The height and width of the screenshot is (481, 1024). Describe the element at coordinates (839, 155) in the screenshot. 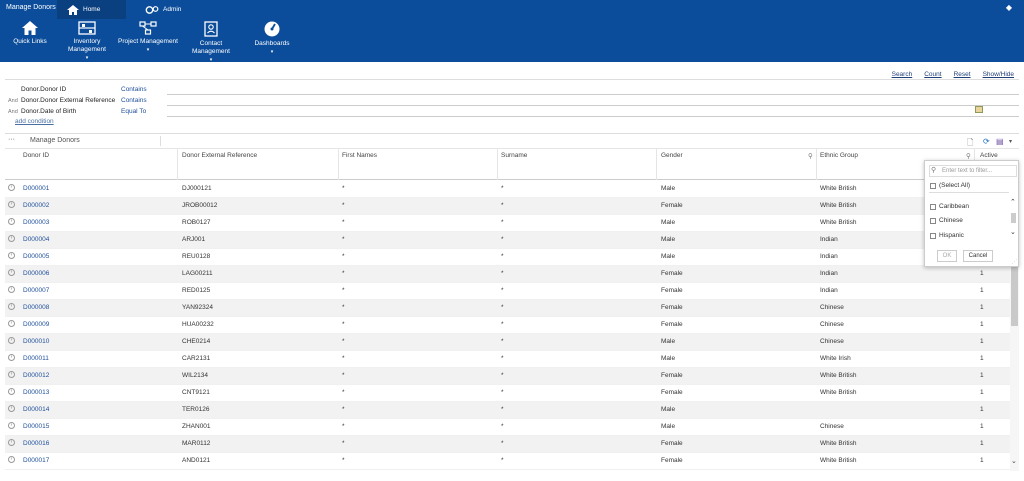

I see `col-ethnic-group: Ethnic Group` at that location.